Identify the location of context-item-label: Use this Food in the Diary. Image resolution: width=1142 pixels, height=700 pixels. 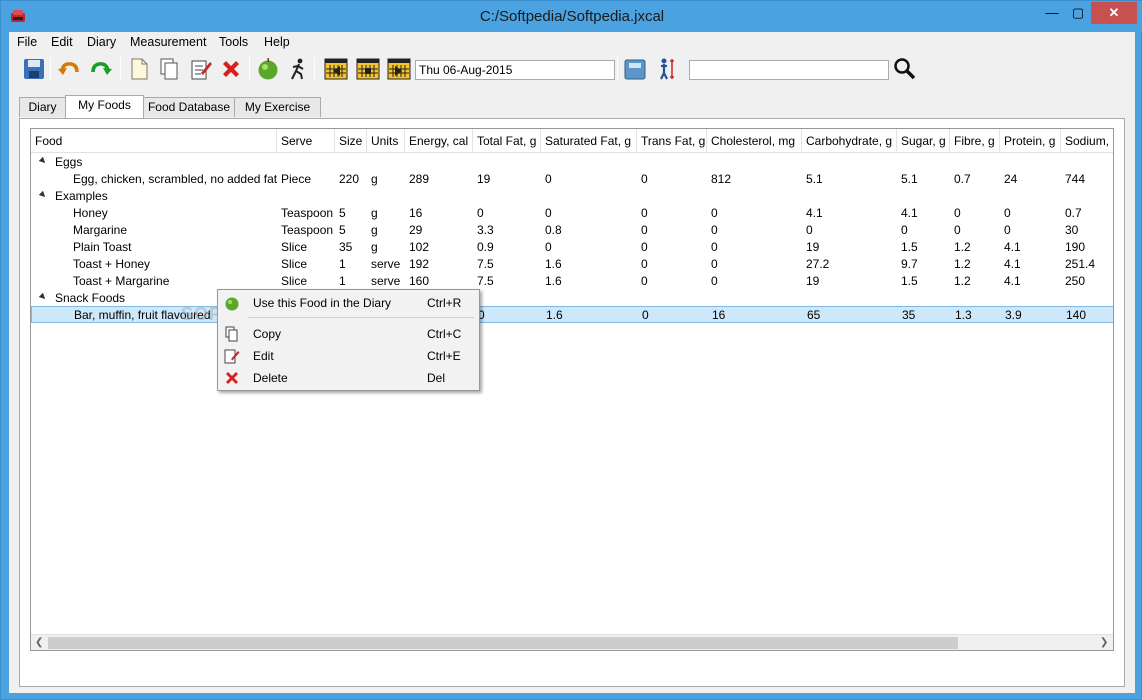
(322, 303).